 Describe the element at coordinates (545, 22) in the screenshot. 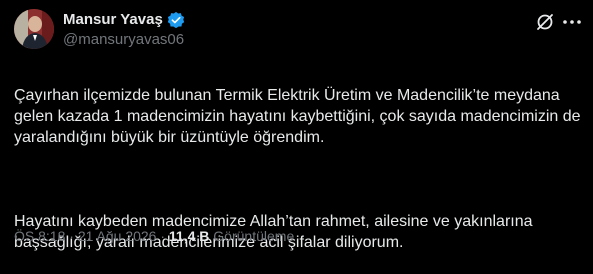

I see `grok-icon` at that location.